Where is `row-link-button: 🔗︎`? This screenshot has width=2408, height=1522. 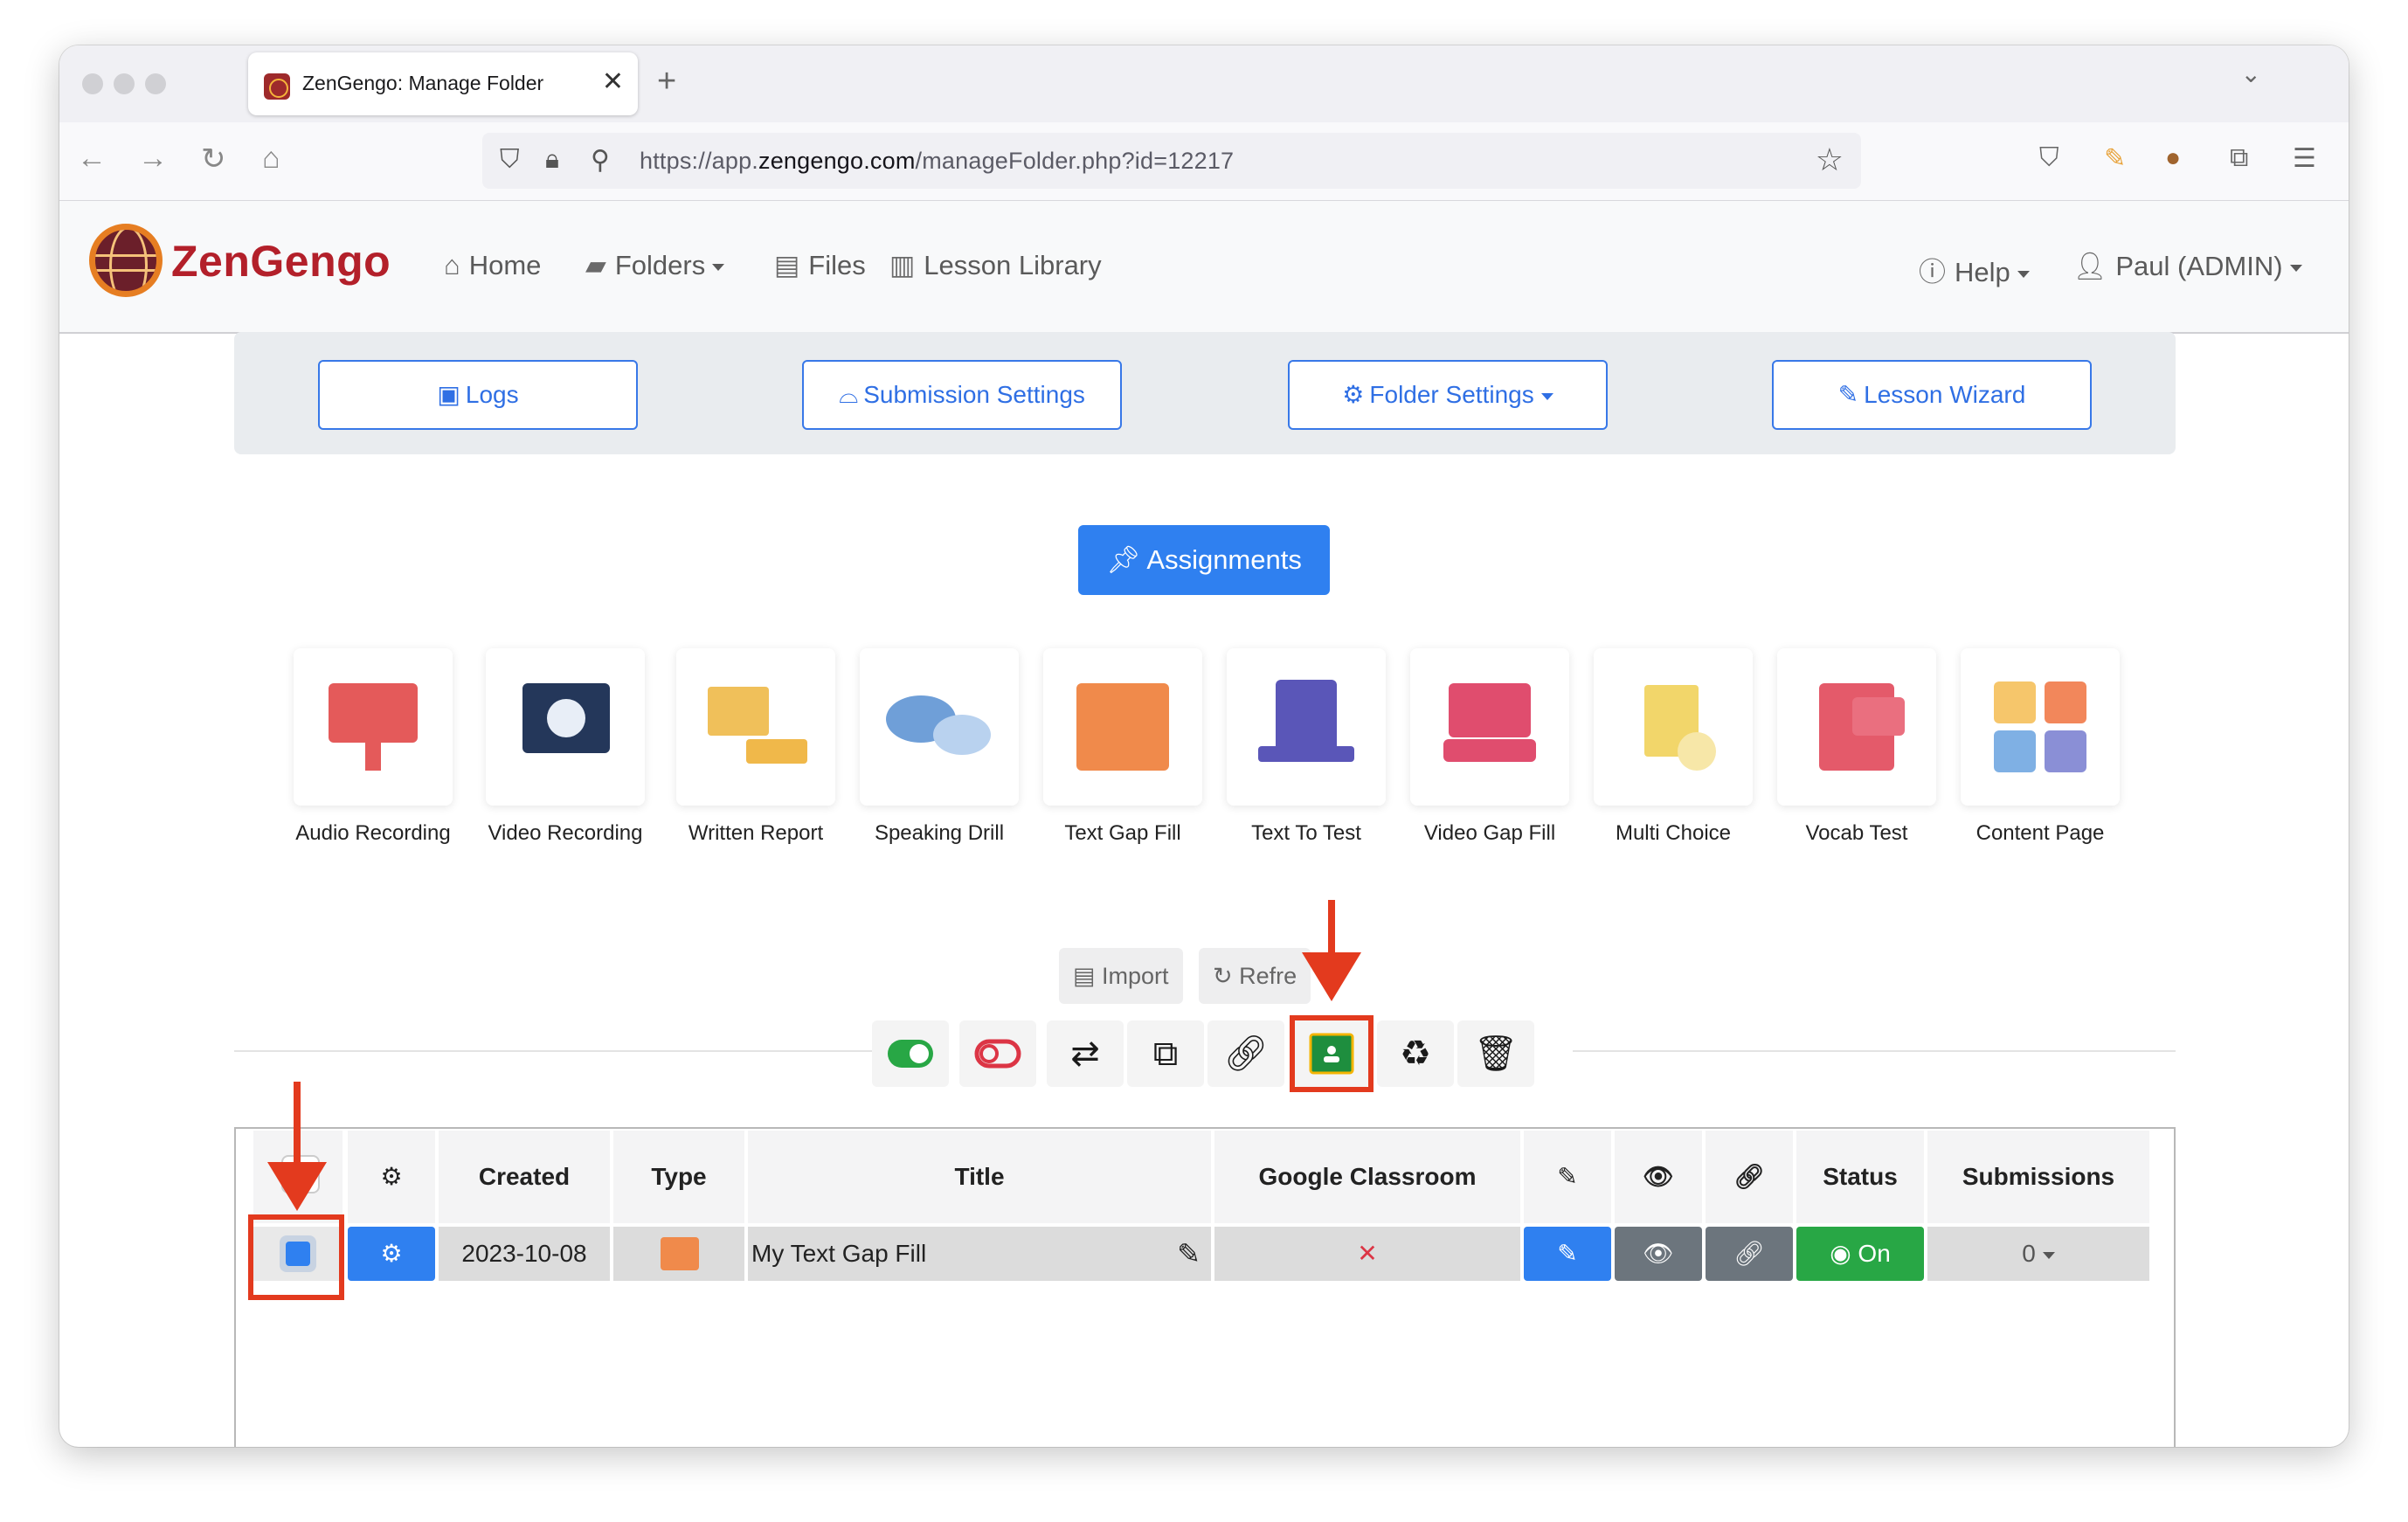
row-link-button: 🔗︎ is located at coordinates (1749, 1254).